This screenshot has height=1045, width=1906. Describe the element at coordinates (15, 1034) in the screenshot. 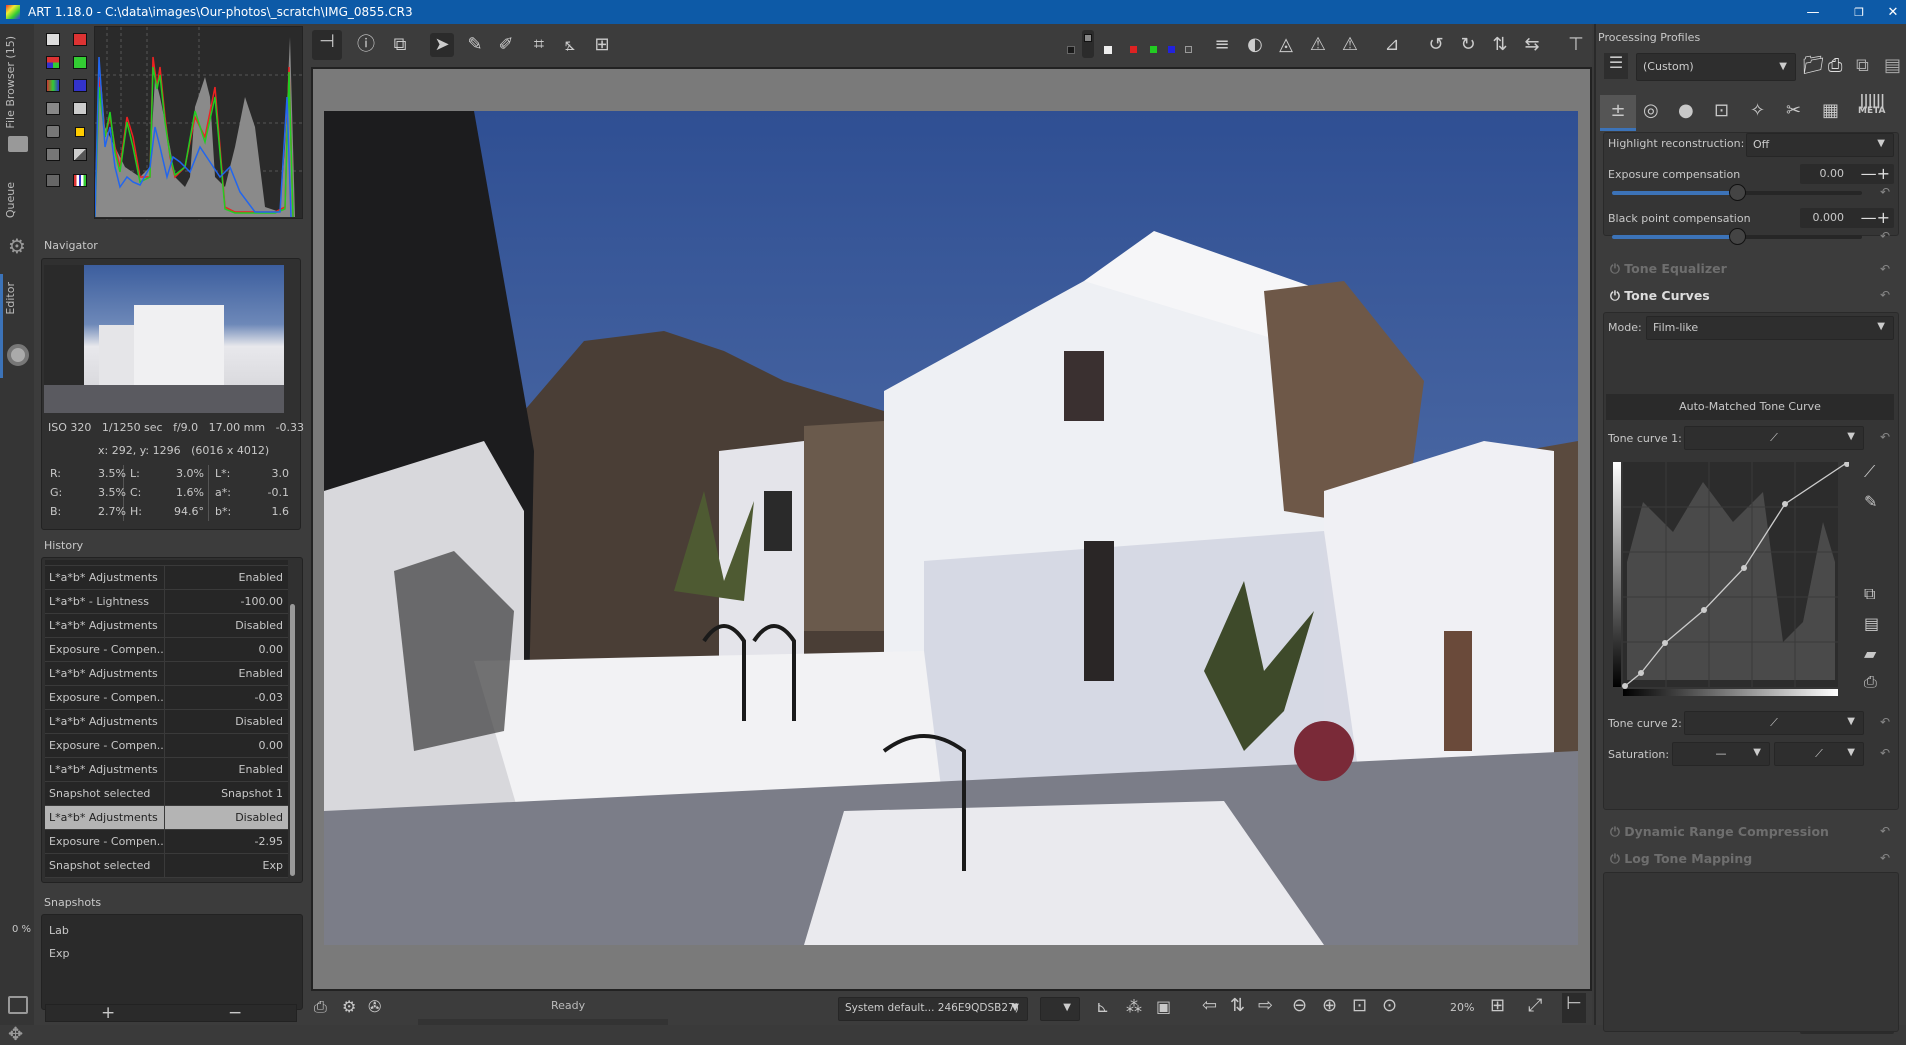

I see `move-icon: ✥` at that location.